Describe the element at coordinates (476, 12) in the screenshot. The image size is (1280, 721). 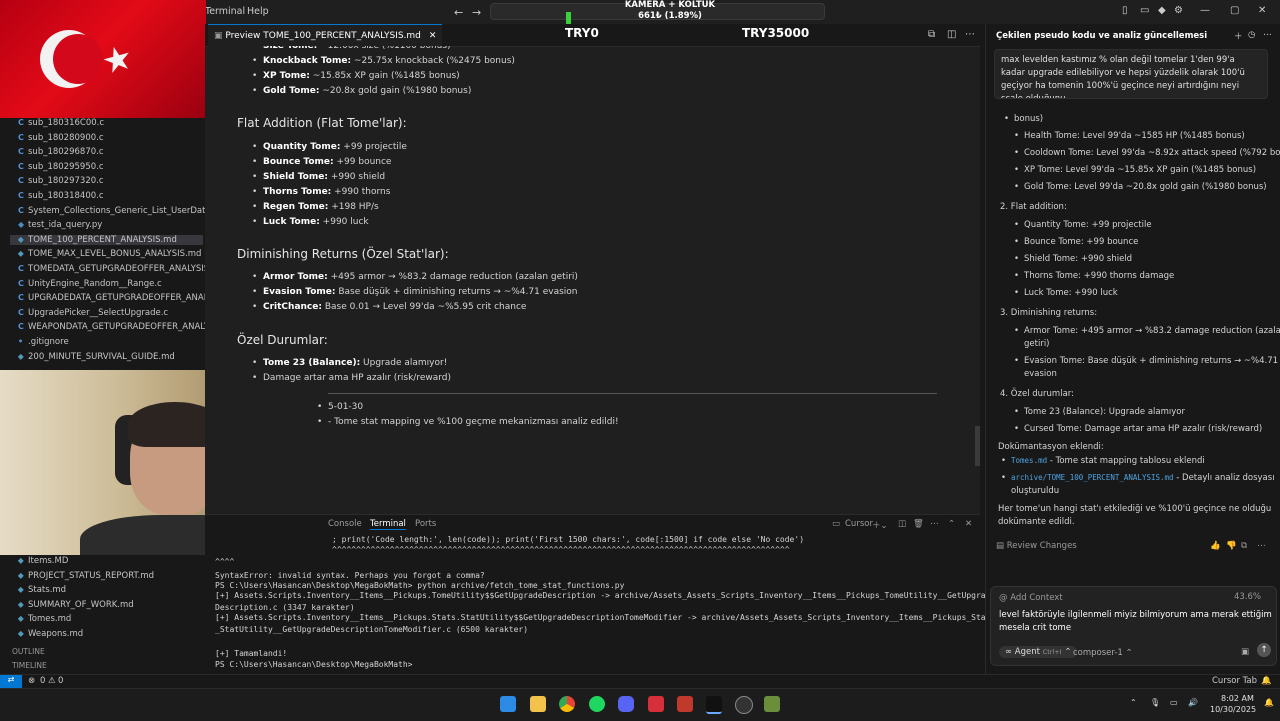
I see `forward-arrow-icon: →` at that location.